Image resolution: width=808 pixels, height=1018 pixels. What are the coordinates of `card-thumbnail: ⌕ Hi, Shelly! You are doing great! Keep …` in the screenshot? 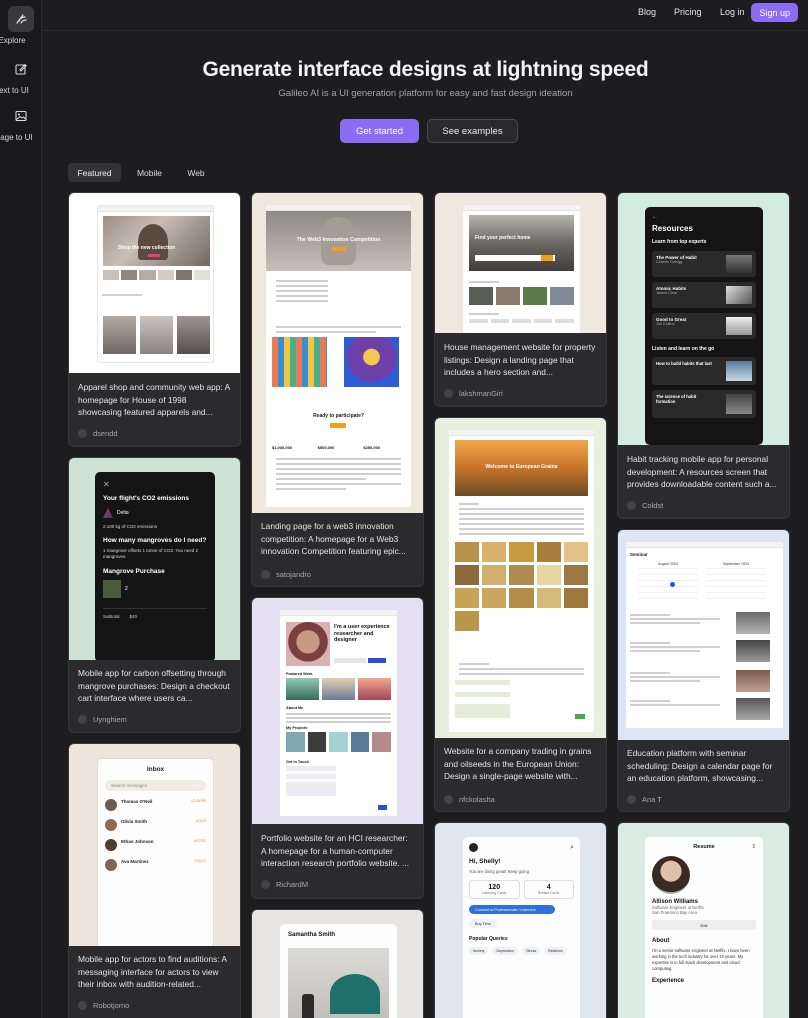 It's located at (520, 920).